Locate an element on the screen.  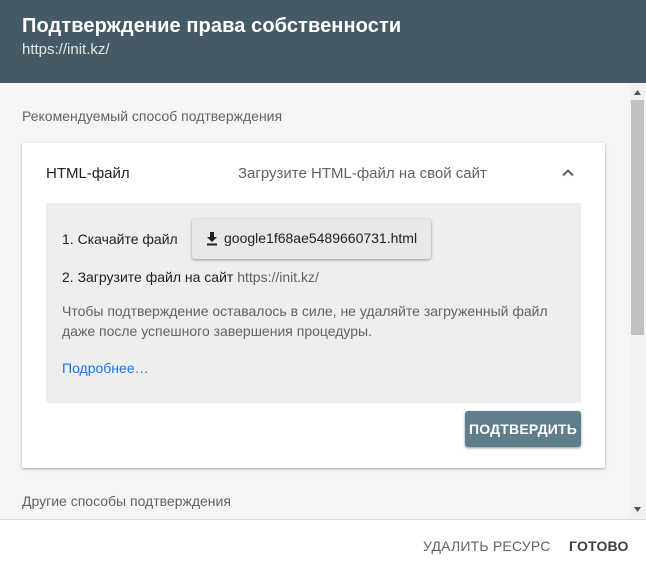
dialog-footer: УДАЛИТЬ РЕСУРС ГОТОВО is located at coordinates (323, 545).